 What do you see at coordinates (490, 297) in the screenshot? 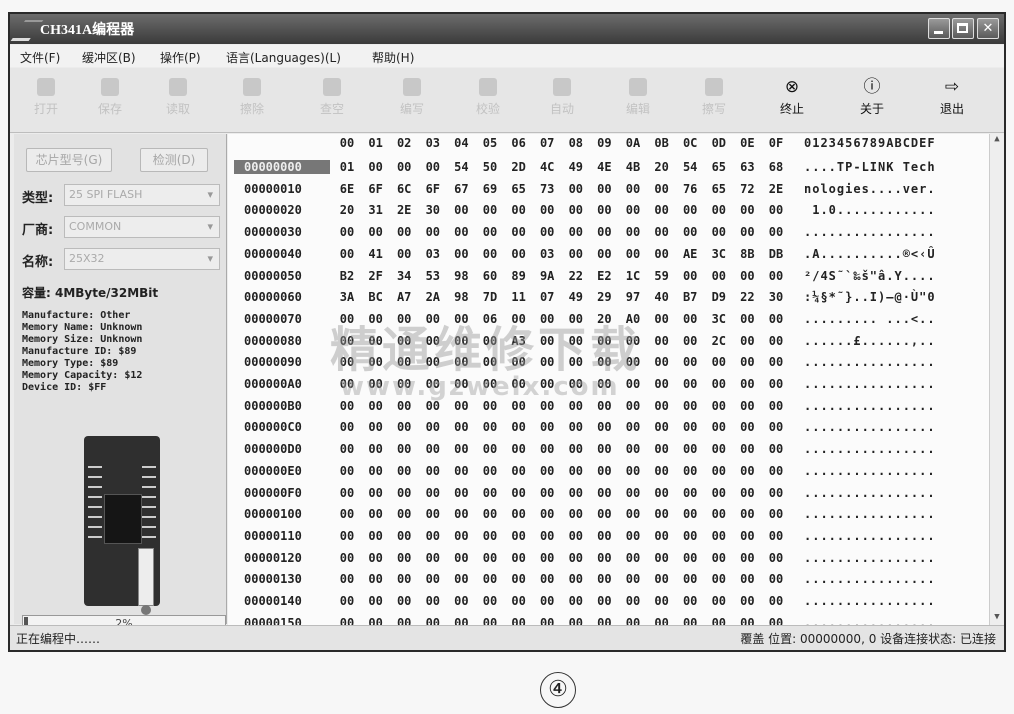
I see `hex-byte: 7D` at bounding box center [490, 297].